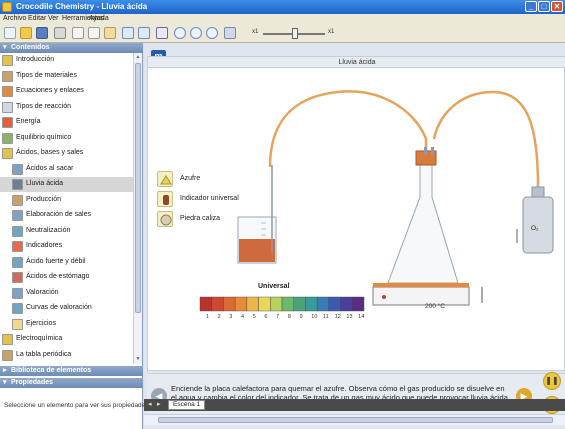 The width and height of the screenshot is (565, 429). I want to click on tree-item: Curvas de valoración, so click(66, 308).